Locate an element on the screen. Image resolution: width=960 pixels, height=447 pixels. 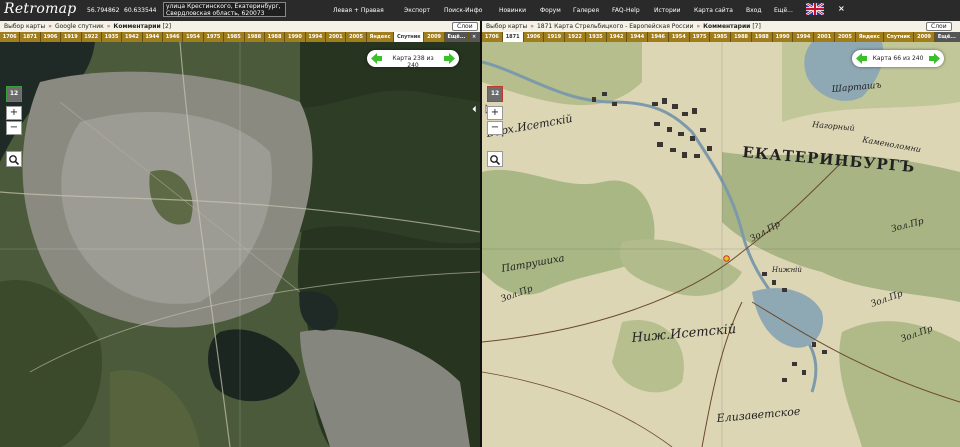
label-nizhny: Нижнiй is located at coordinates (786, 270).